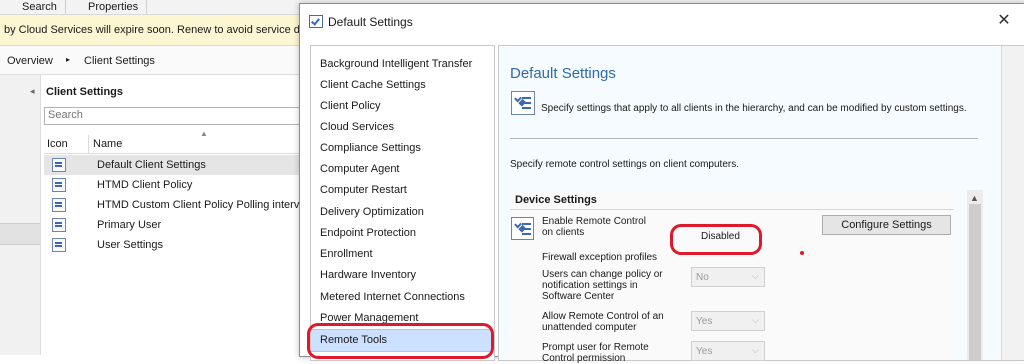 The image size is (1024, 364). I want to click on allow-unattended-select: Yes ⌵, so click(728, 321).